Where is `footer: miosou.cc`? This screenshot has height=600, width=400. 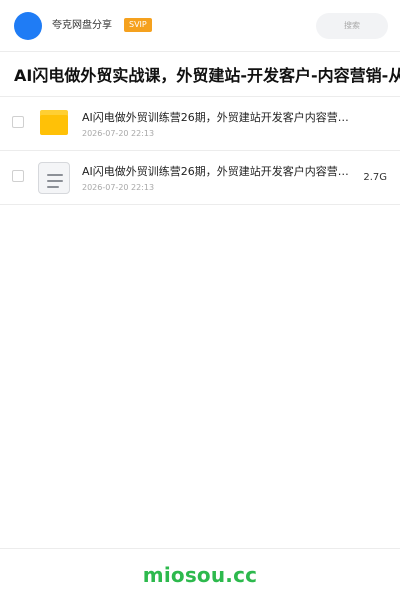 footer: miosou.cc is located at coordinates (200, 574).